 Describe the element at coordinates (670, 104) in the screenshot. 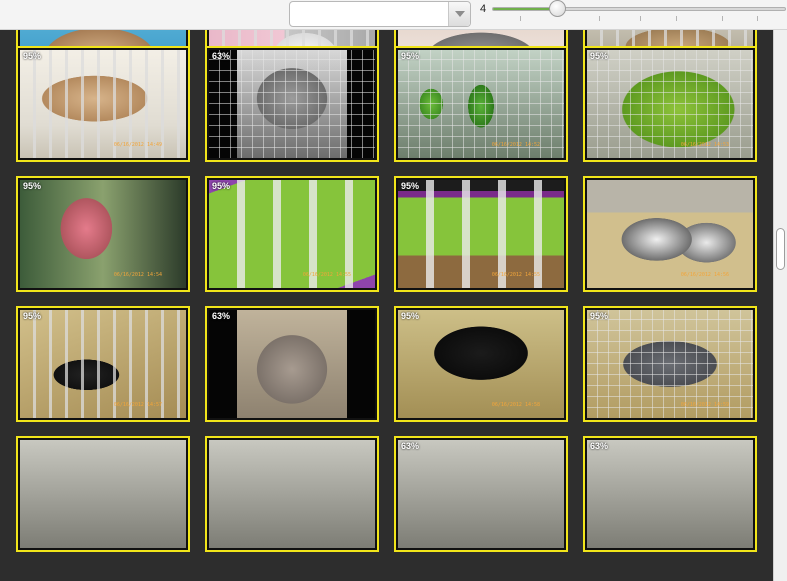

I see `photo-thumbnail: 95% 06/16/2012 14:53` at that location.